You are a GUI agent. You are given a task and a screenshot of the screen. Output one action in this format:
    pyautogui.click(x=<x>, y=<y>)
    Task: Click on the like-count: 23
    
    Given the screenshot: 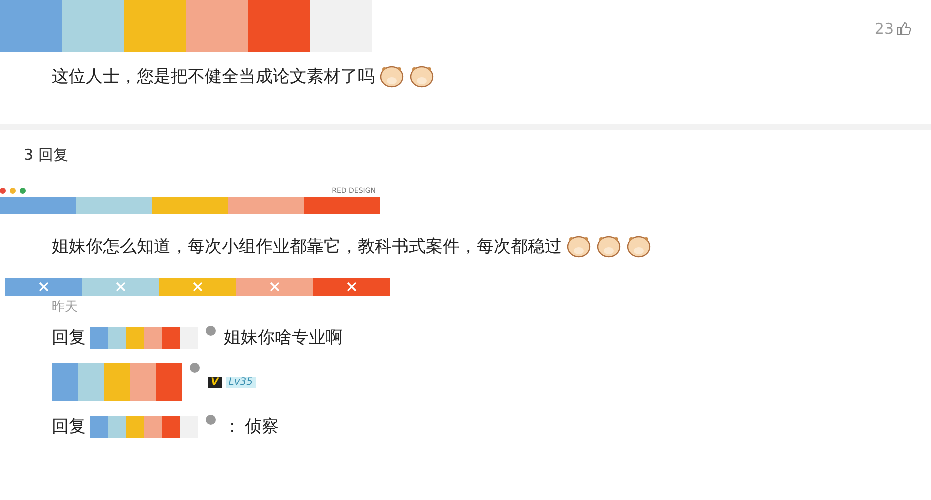 What is the action you would take?
    pyautogui.click(x=884, y=29)
    